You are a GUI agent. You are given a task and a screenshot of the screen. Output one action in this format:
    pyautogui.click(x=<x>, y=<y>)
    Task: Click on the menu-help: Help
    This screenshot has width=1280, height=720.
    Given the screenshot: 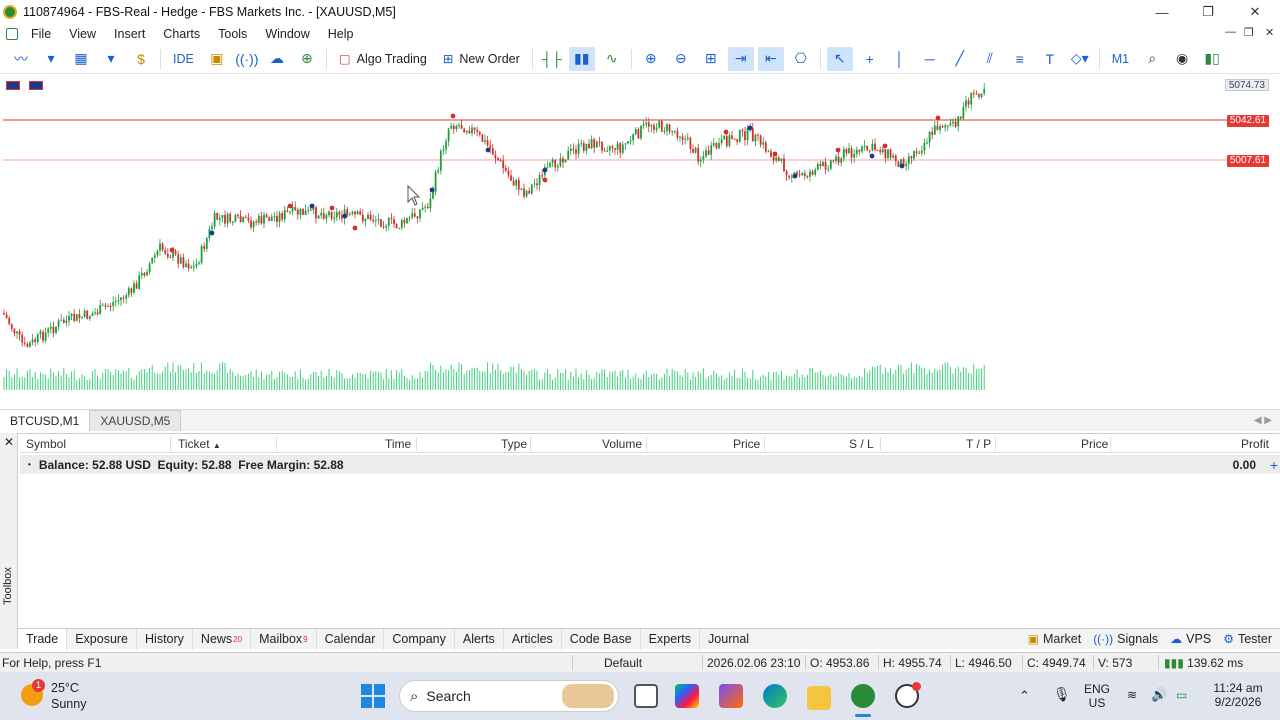 What is the action you would take?
    pyautogui.click(x=341, y=34)
    